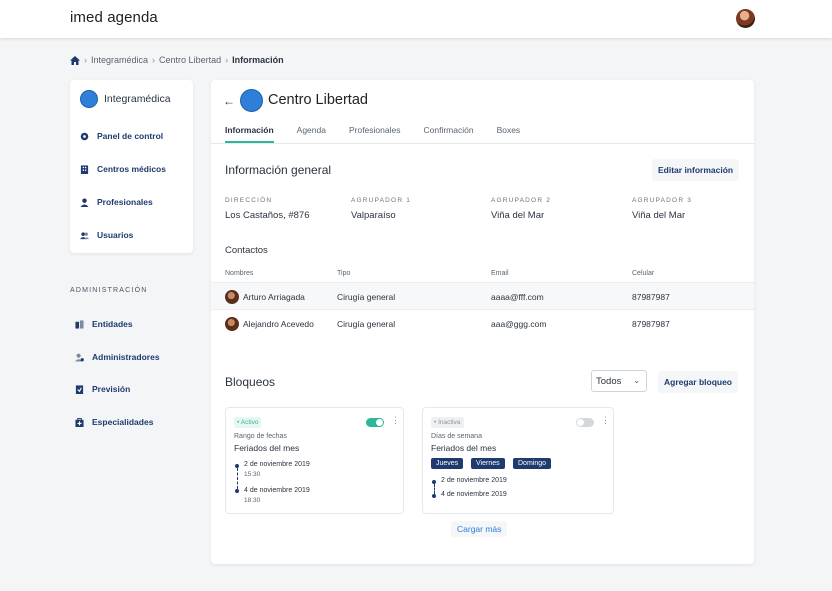 This screenshot has height=591, width=832. Describe the element at coordinates (662, 200) in the screenshot. I see `field-label-agrupador-3: AGRUPADOR 3` at that location.